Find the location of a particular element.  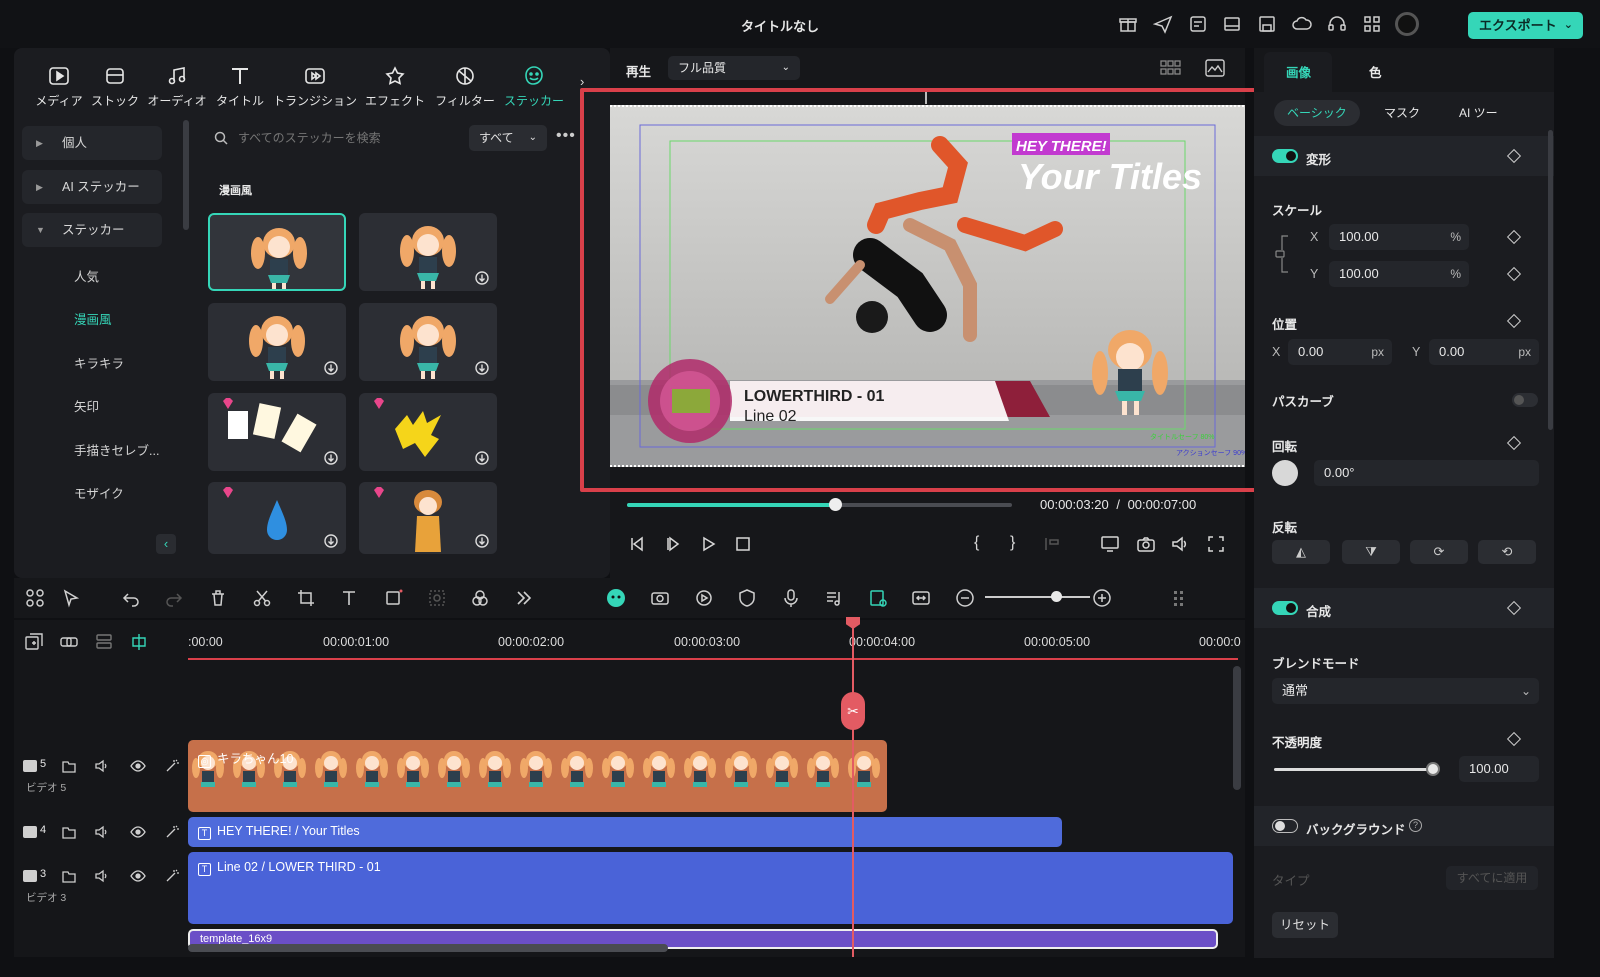

tab-image: 画像 is located at coordinates (1298, 71).